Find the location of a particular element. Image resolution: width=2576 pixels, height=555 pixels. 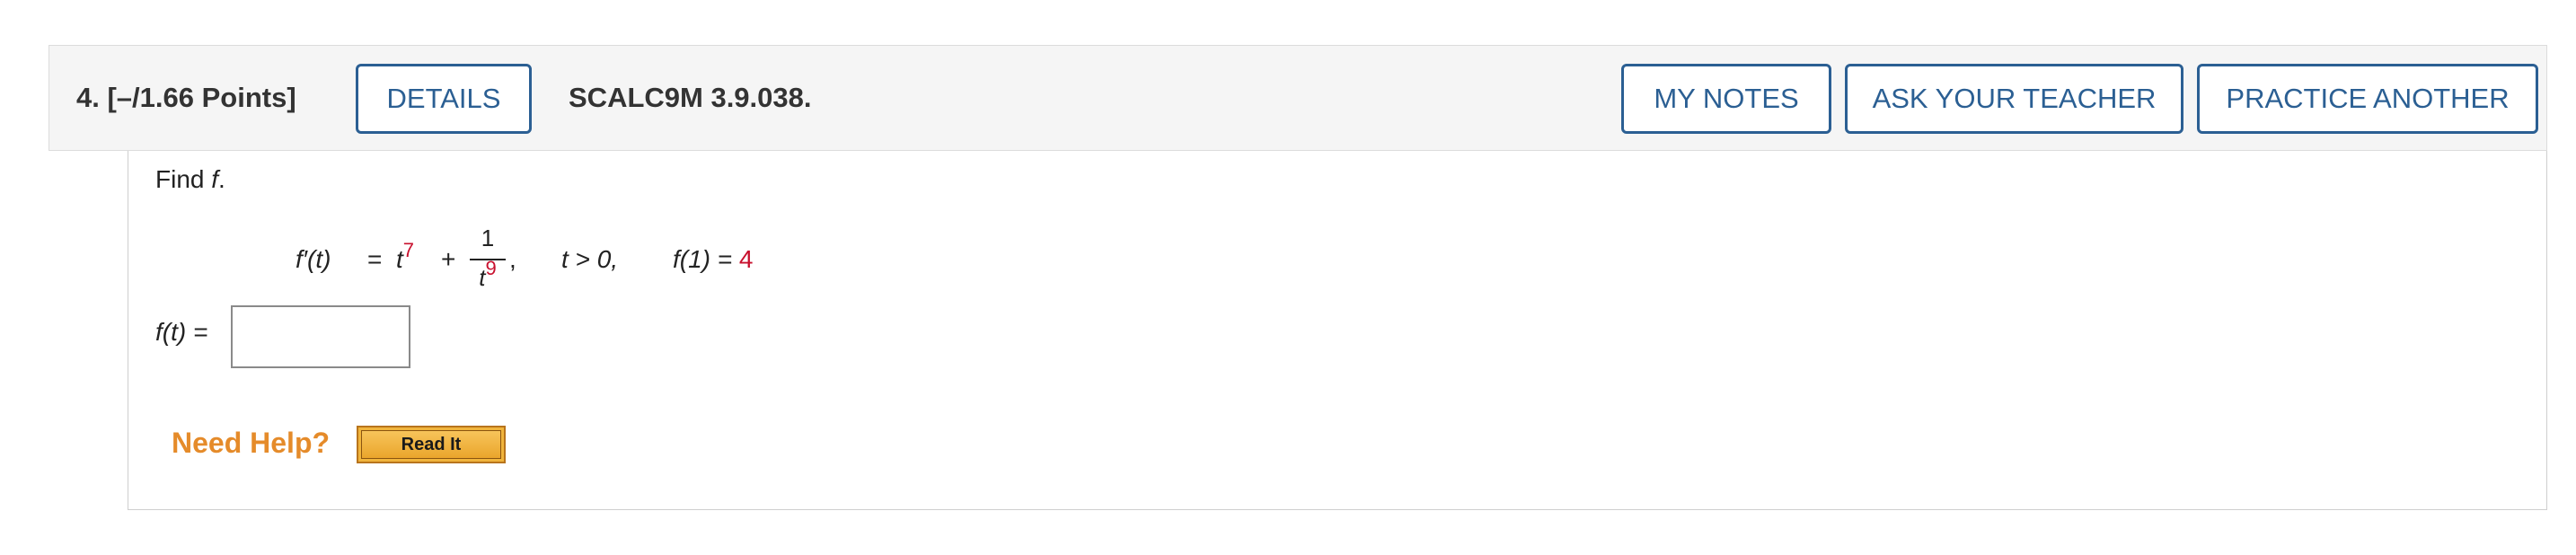

question-prompt: Find f. is located at coordinates (190, 179).